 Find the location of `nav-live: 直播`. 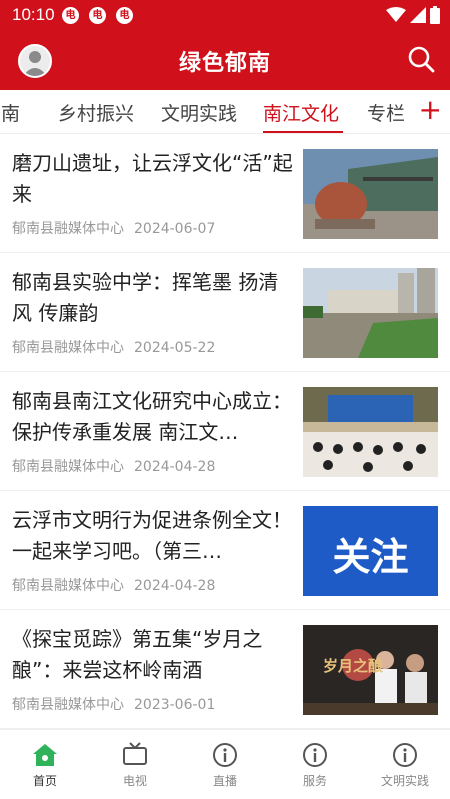

nav-live: 直播 is located at coordinates (225, 765).